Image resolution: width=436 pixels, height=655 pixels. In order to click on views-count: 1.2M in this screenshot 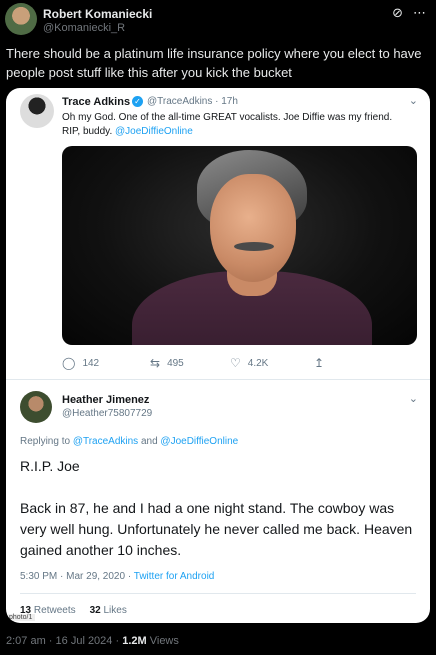, I will do `click(134, 641)`.